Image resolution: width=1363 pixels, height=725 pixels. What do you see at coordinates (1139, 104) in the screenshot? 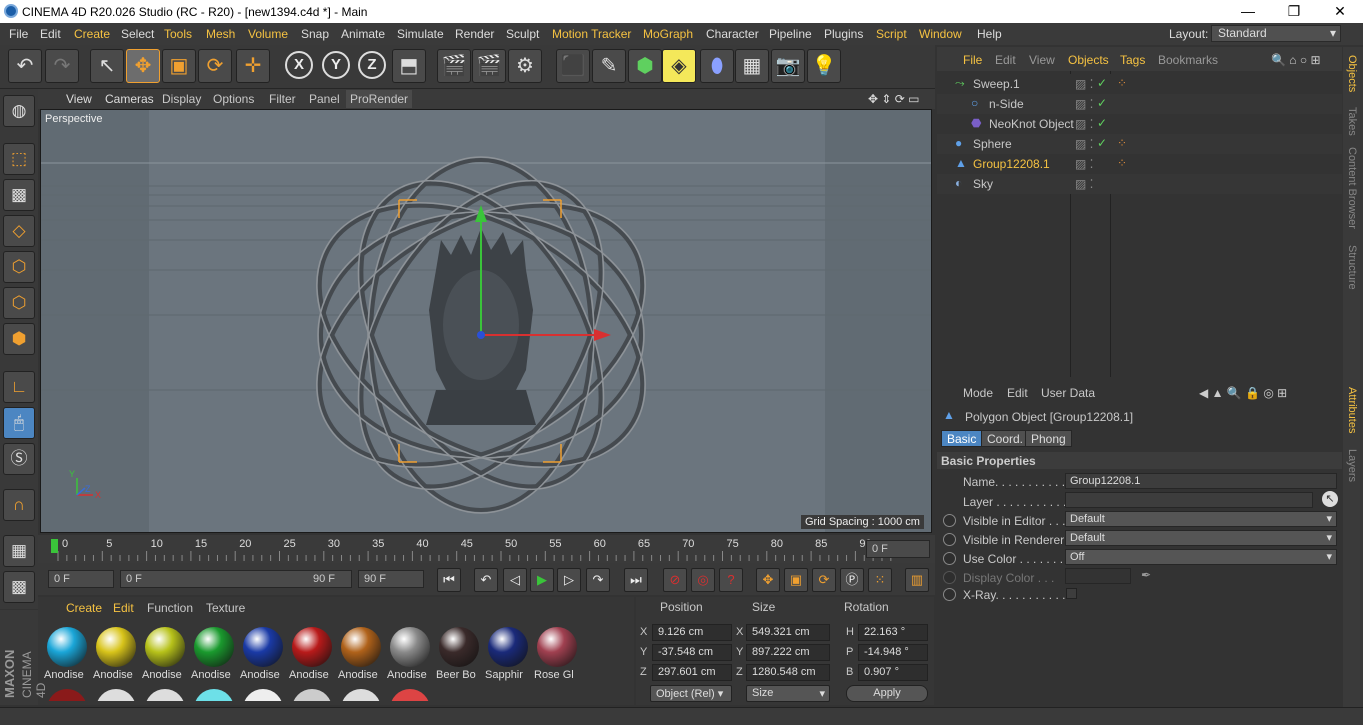
I see `object-row: ○ n-Side ▨ ⁚ ✓` at bounding box center [1139, 104].